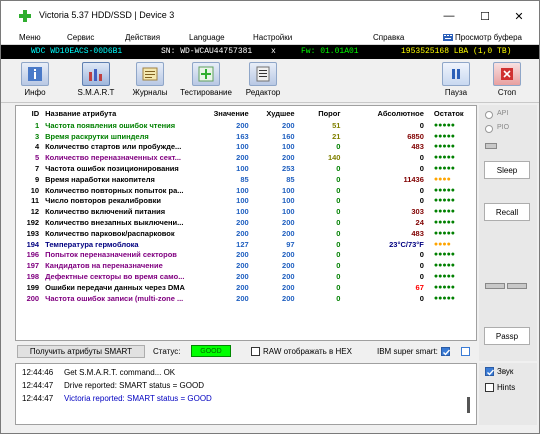 This screenshot has width=540, height=434. Describe the element at coordinates (33, 266) in the screenshot. I see `cell-id: 197` at that location.